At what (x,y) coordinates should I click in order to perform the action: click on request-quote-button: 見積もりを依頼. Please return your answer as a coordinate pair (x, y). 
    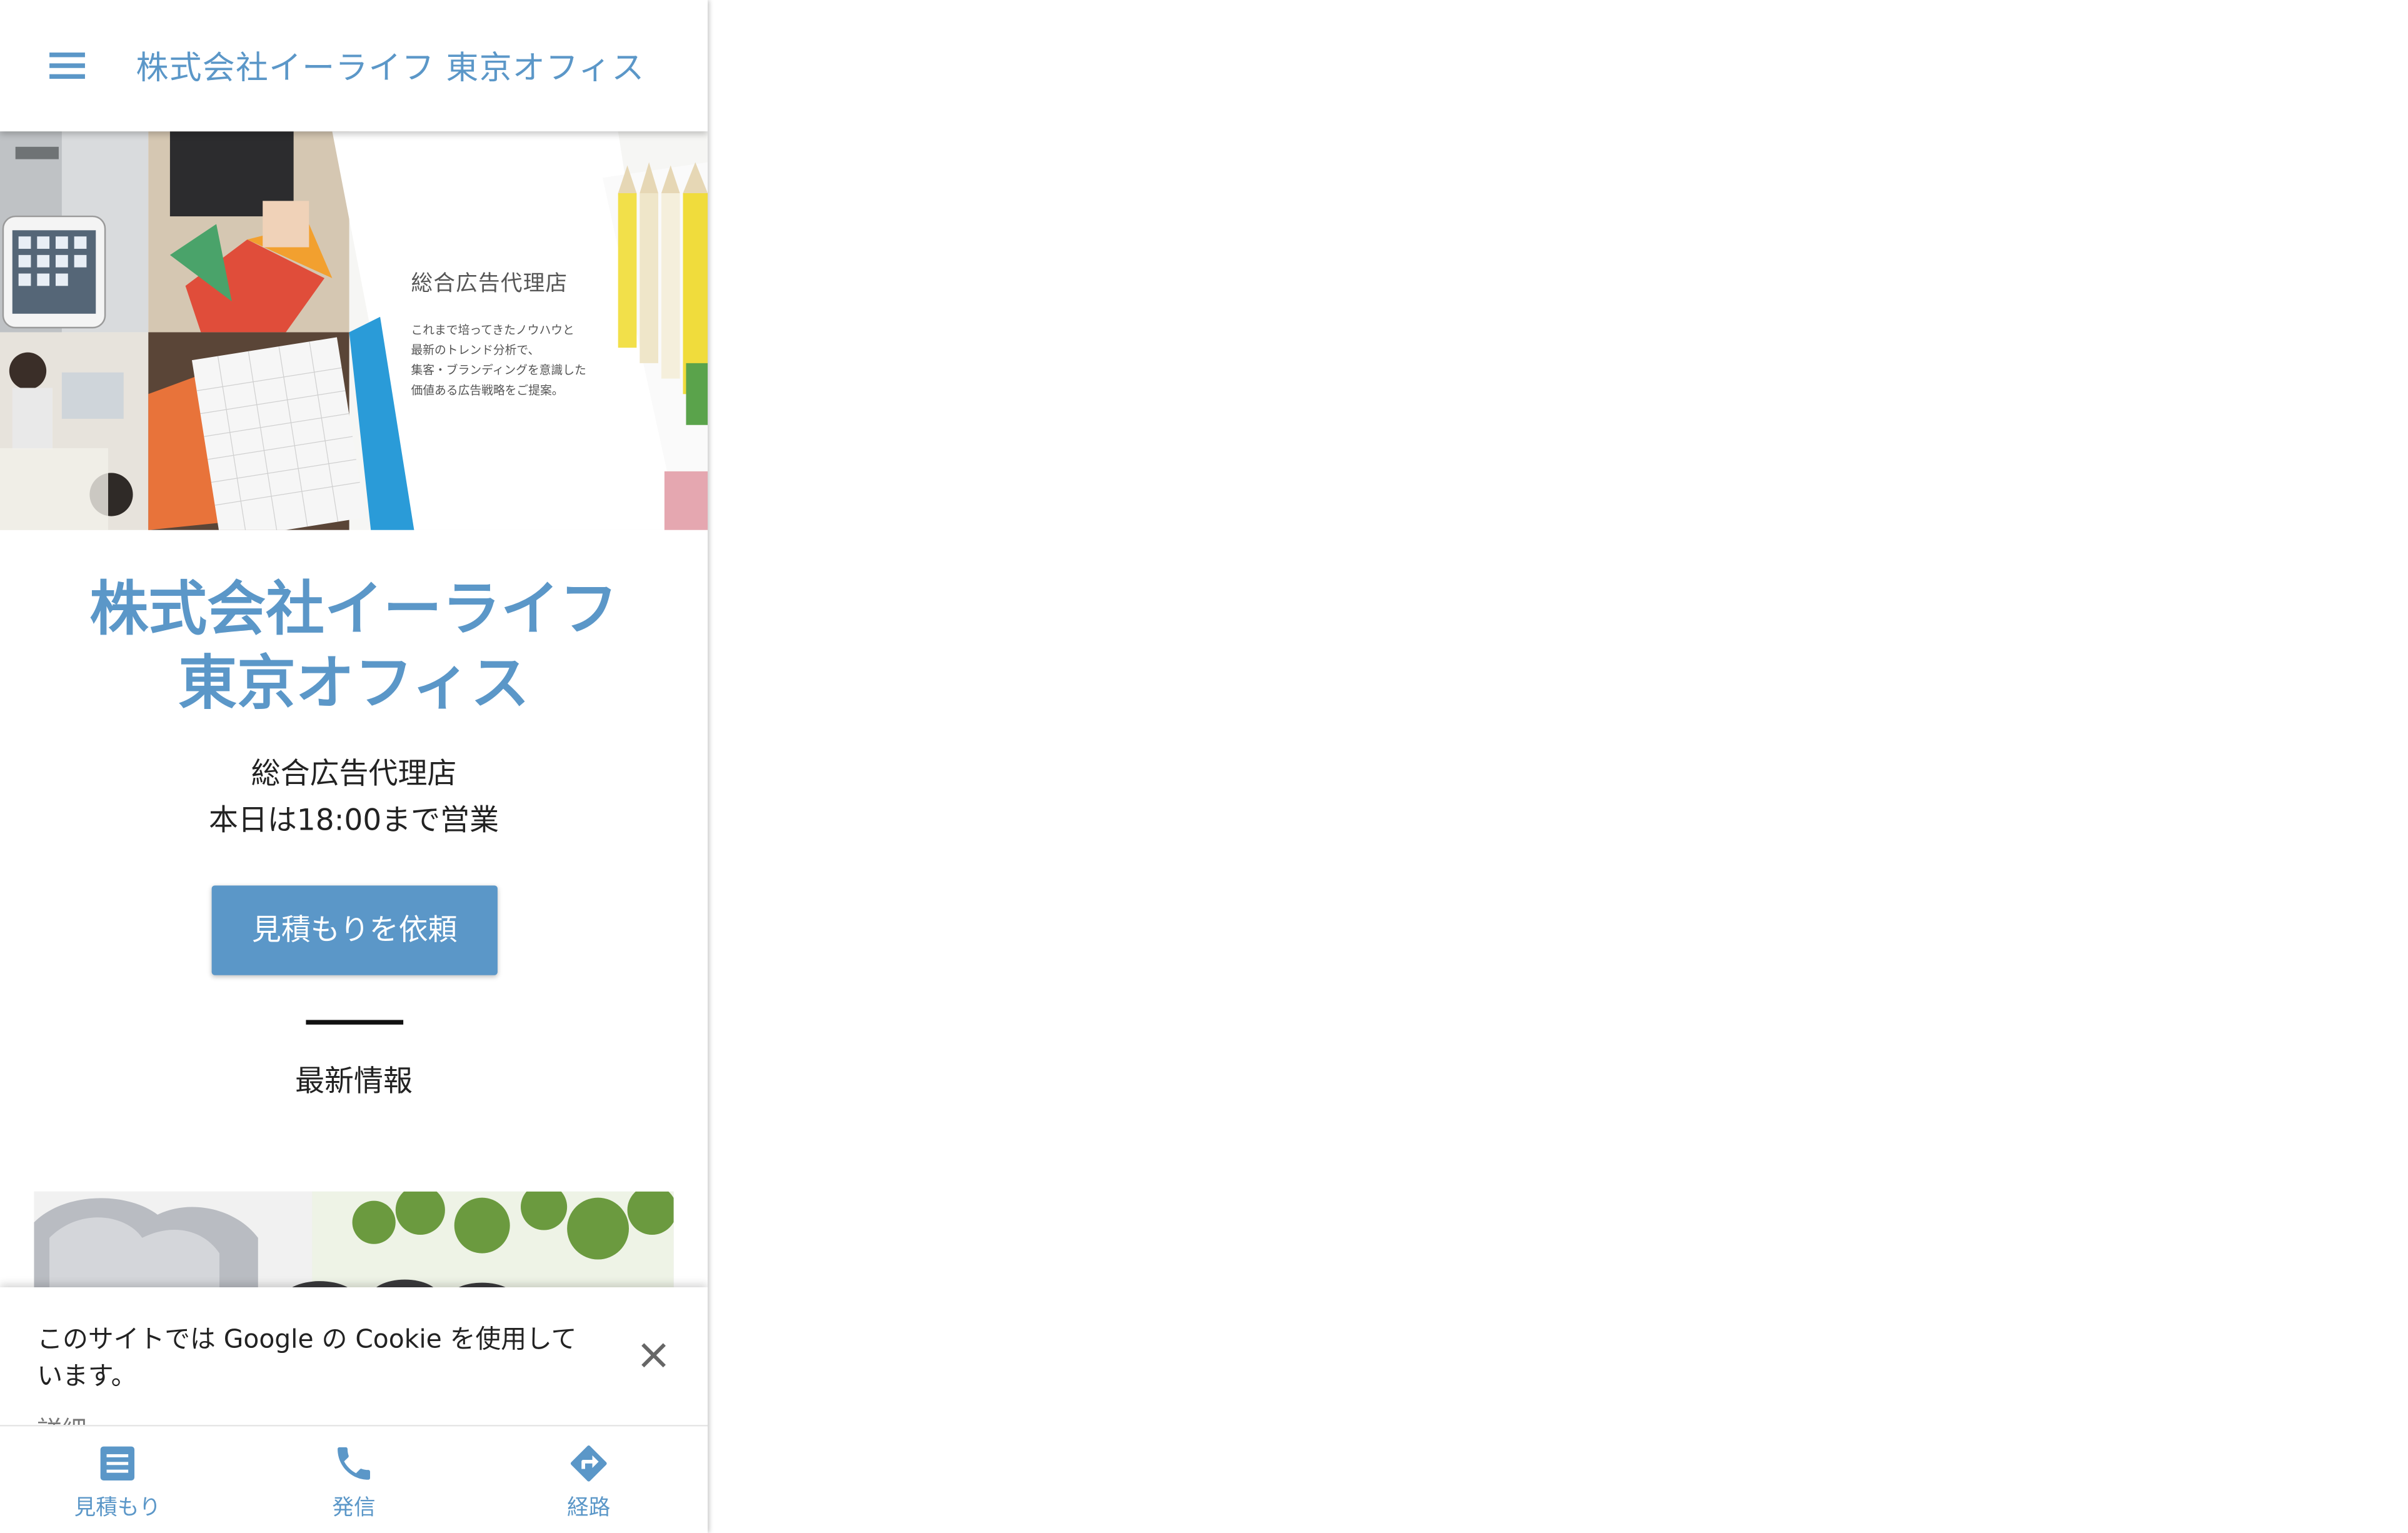
    Looking at the image, I should click on (354, 930).